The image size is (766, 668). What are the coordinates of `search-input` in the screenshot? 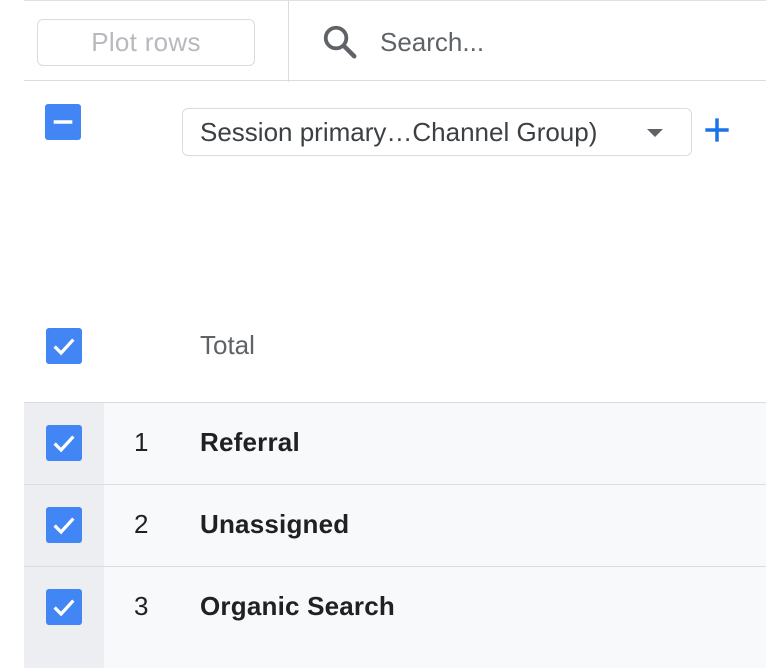 It's located at (565, 42).